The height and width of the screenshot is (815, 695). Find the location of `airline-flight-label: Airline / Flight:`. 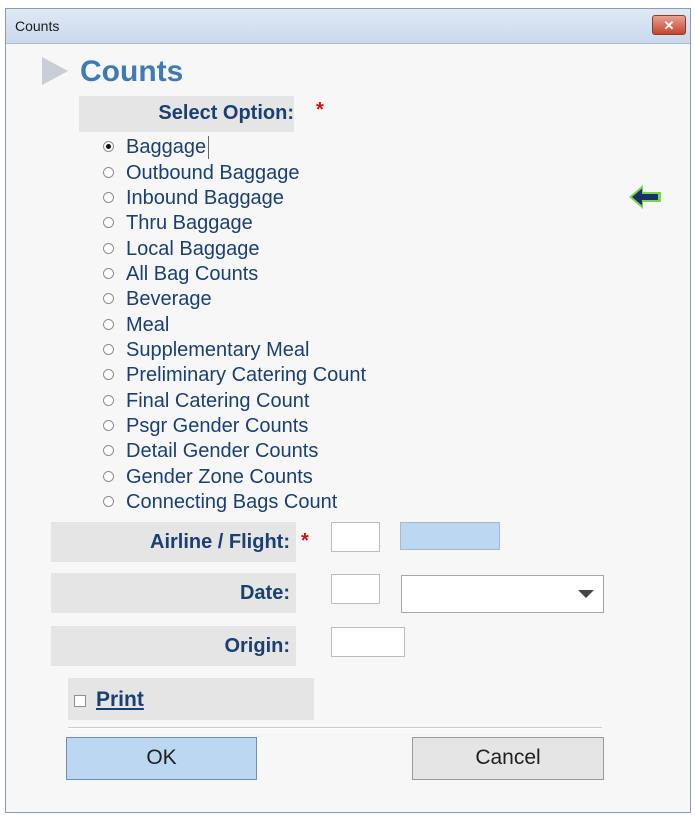

airline-flight-label: Airline / Flight: is located at coordinates (173, 542).